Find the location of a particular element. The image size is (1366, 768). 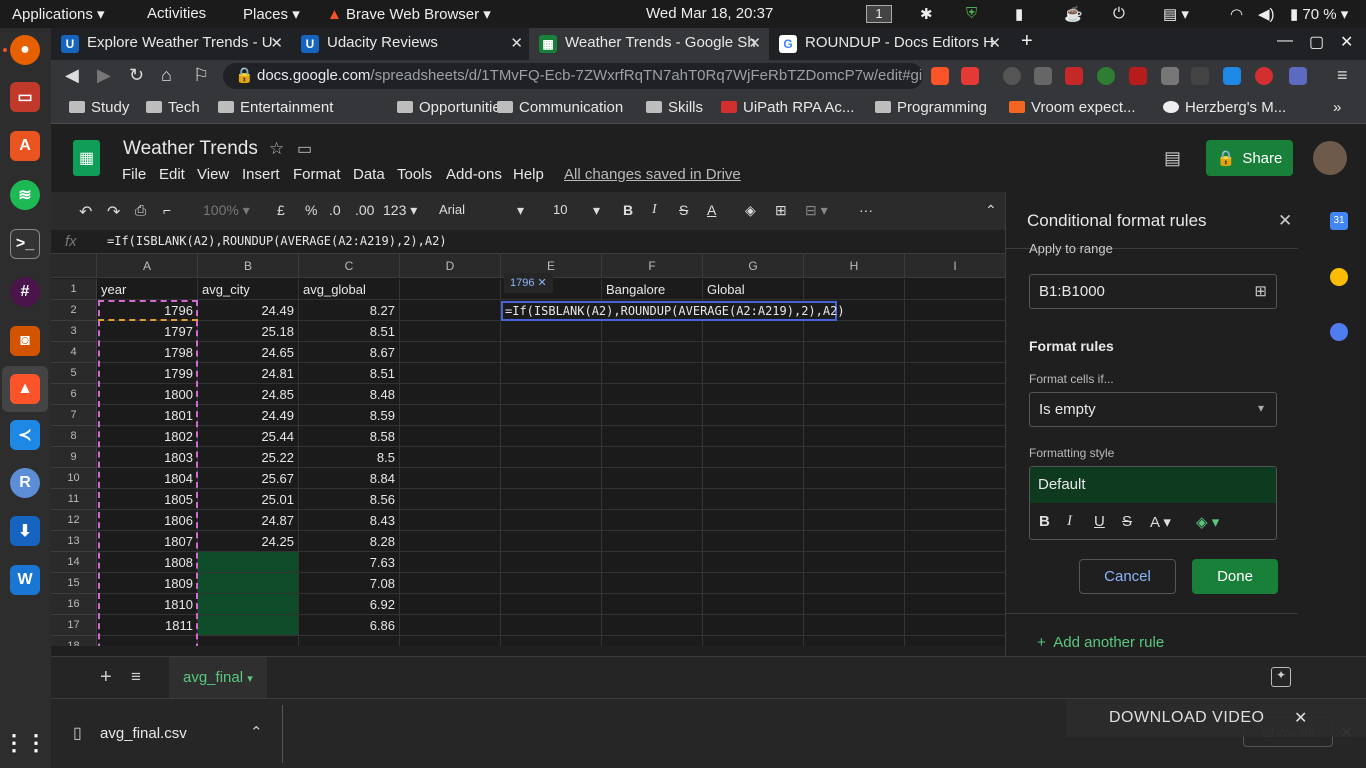

clipboard-icon: ▮ is located at coordinates (1019, 14).